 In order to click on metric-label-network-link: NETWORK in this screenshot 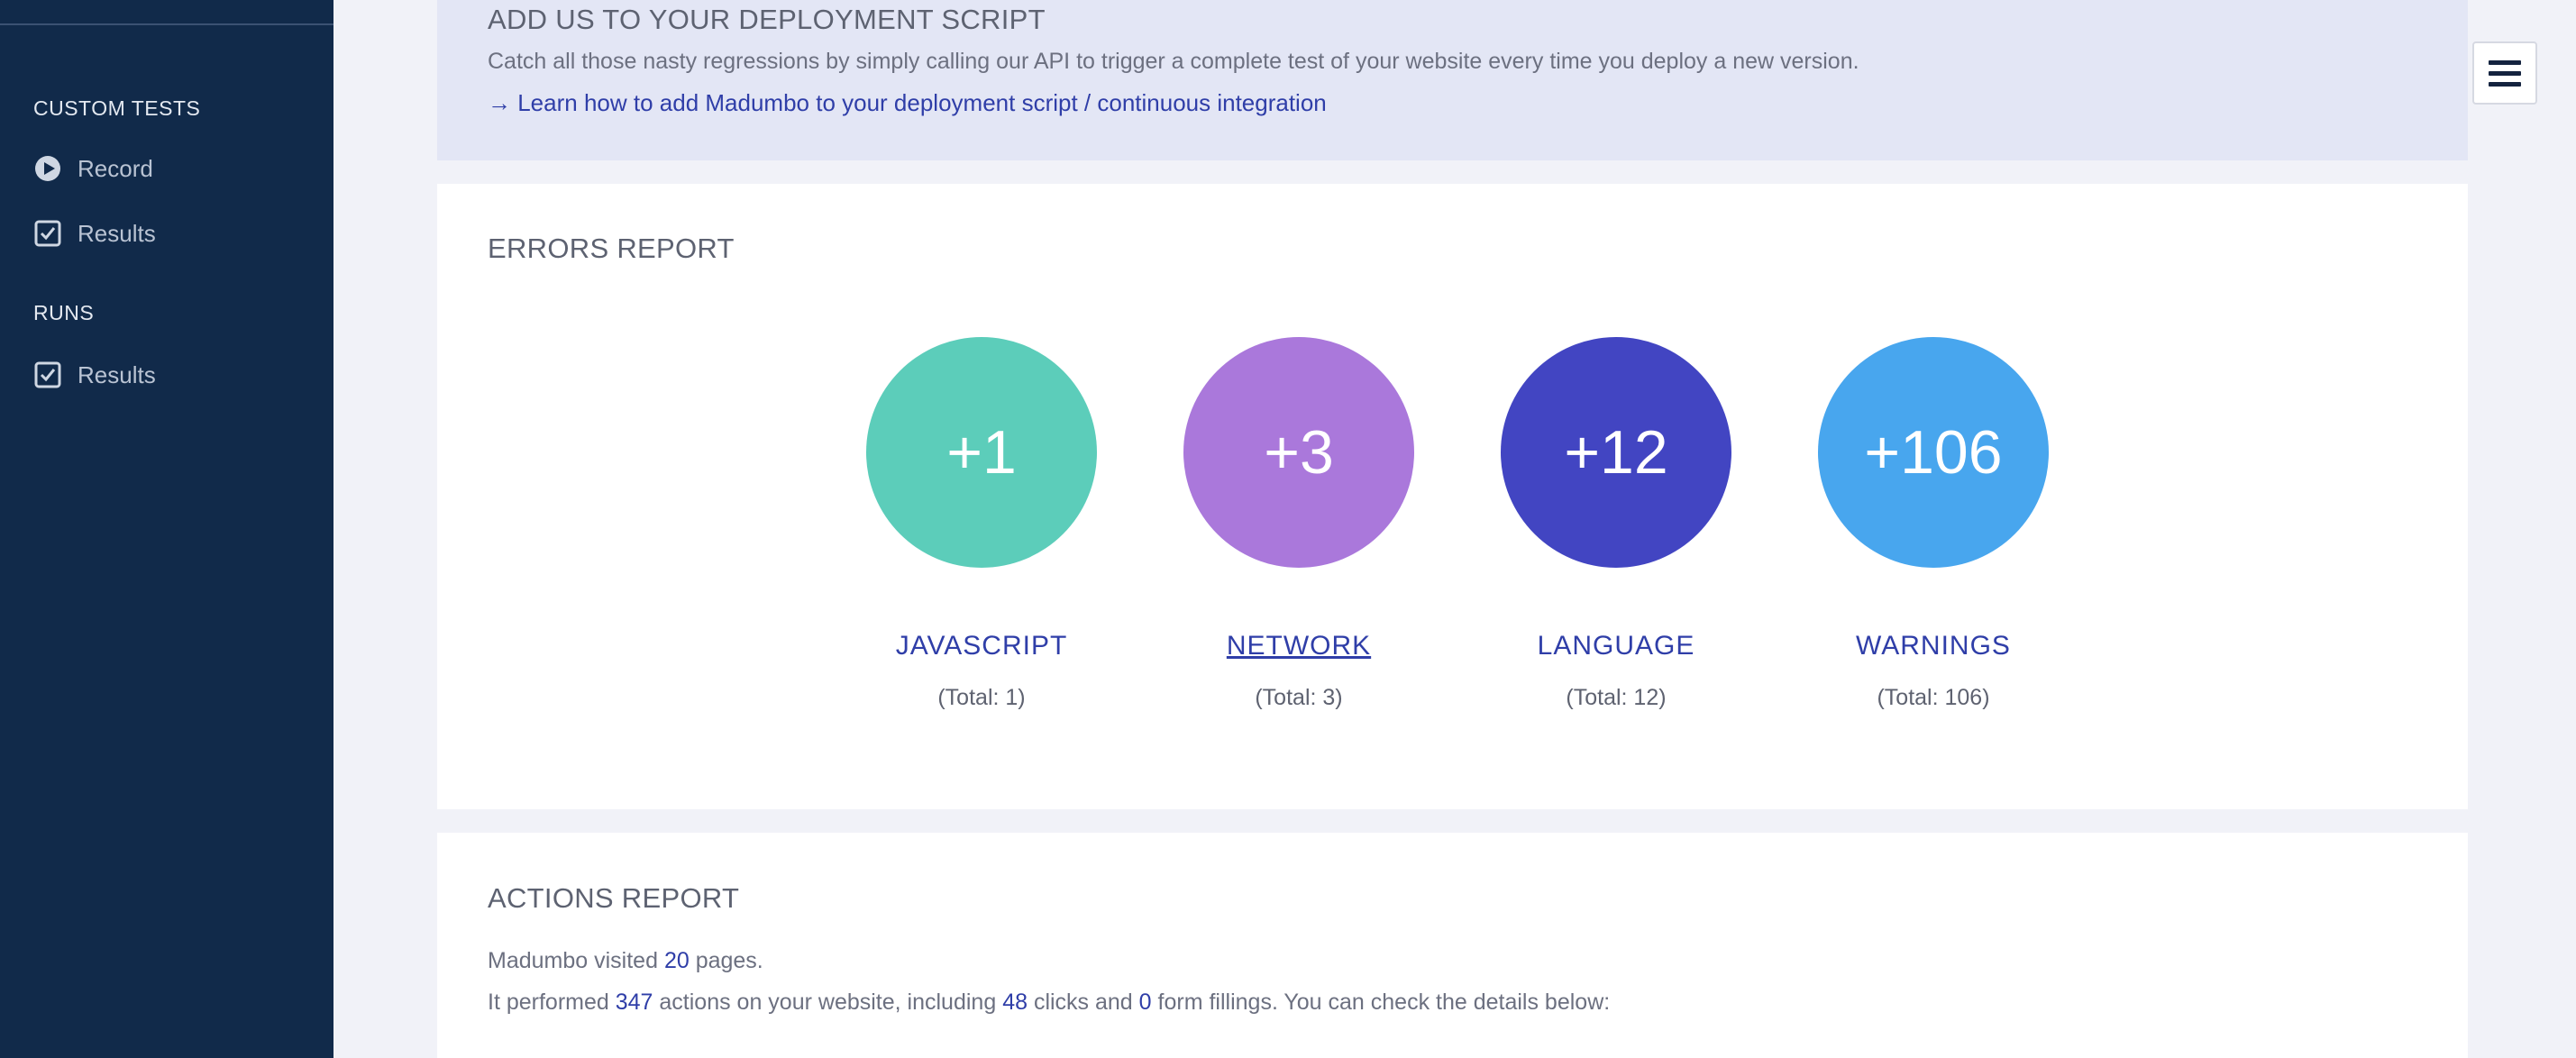, I will do `click(1299, 646)`.